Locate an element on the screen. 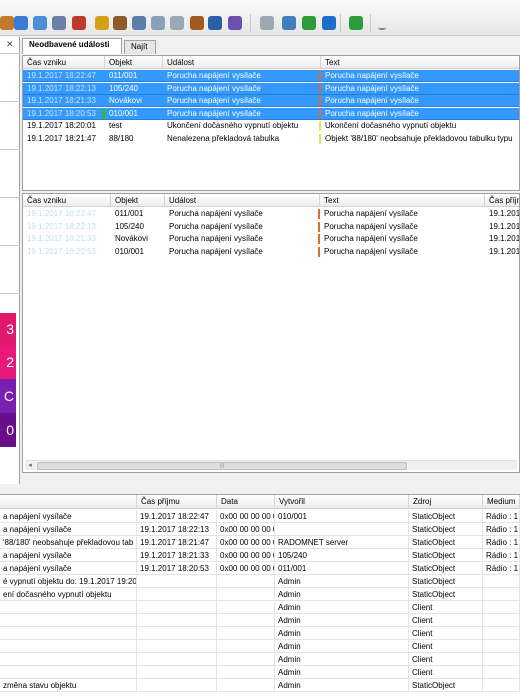 The height and width of the screenshot is (700, 520). status-flag is located at coordinates (103, 113).